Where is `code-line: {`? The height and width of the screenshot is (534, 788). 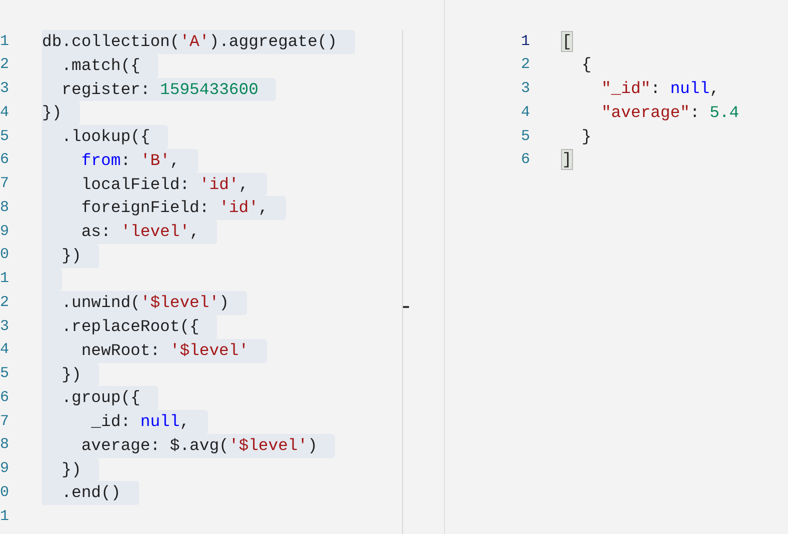
code-line: { is located at coordinates (586, 65).